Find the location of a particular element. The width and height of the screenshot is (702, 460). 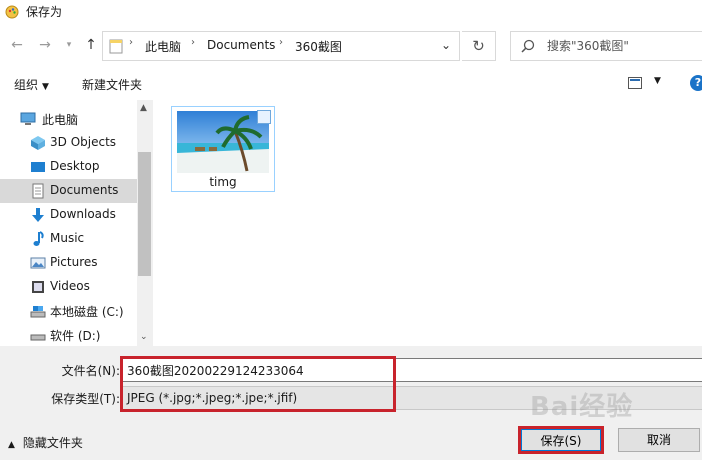

nav-label: Downloads is located at coordinates (83, 214).